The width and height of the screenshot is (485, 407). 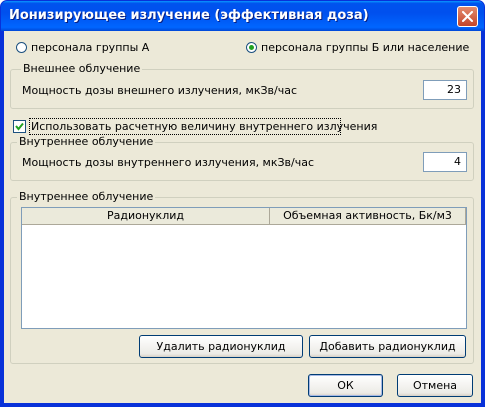 I want to click on nuclides-legend: Внутреннее облучение, so click(x=86, y=196).